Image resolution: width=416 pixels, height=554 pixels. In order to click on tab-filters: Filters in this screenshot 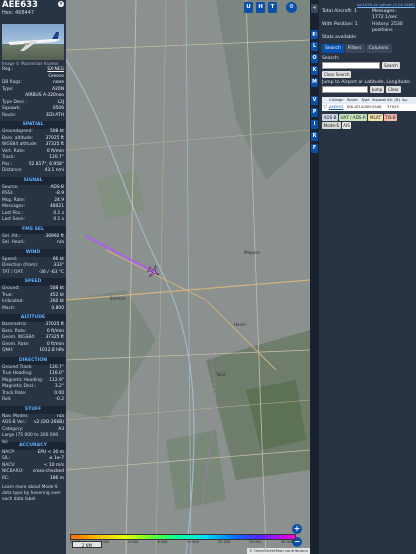, I will do `click(354, 48)`.